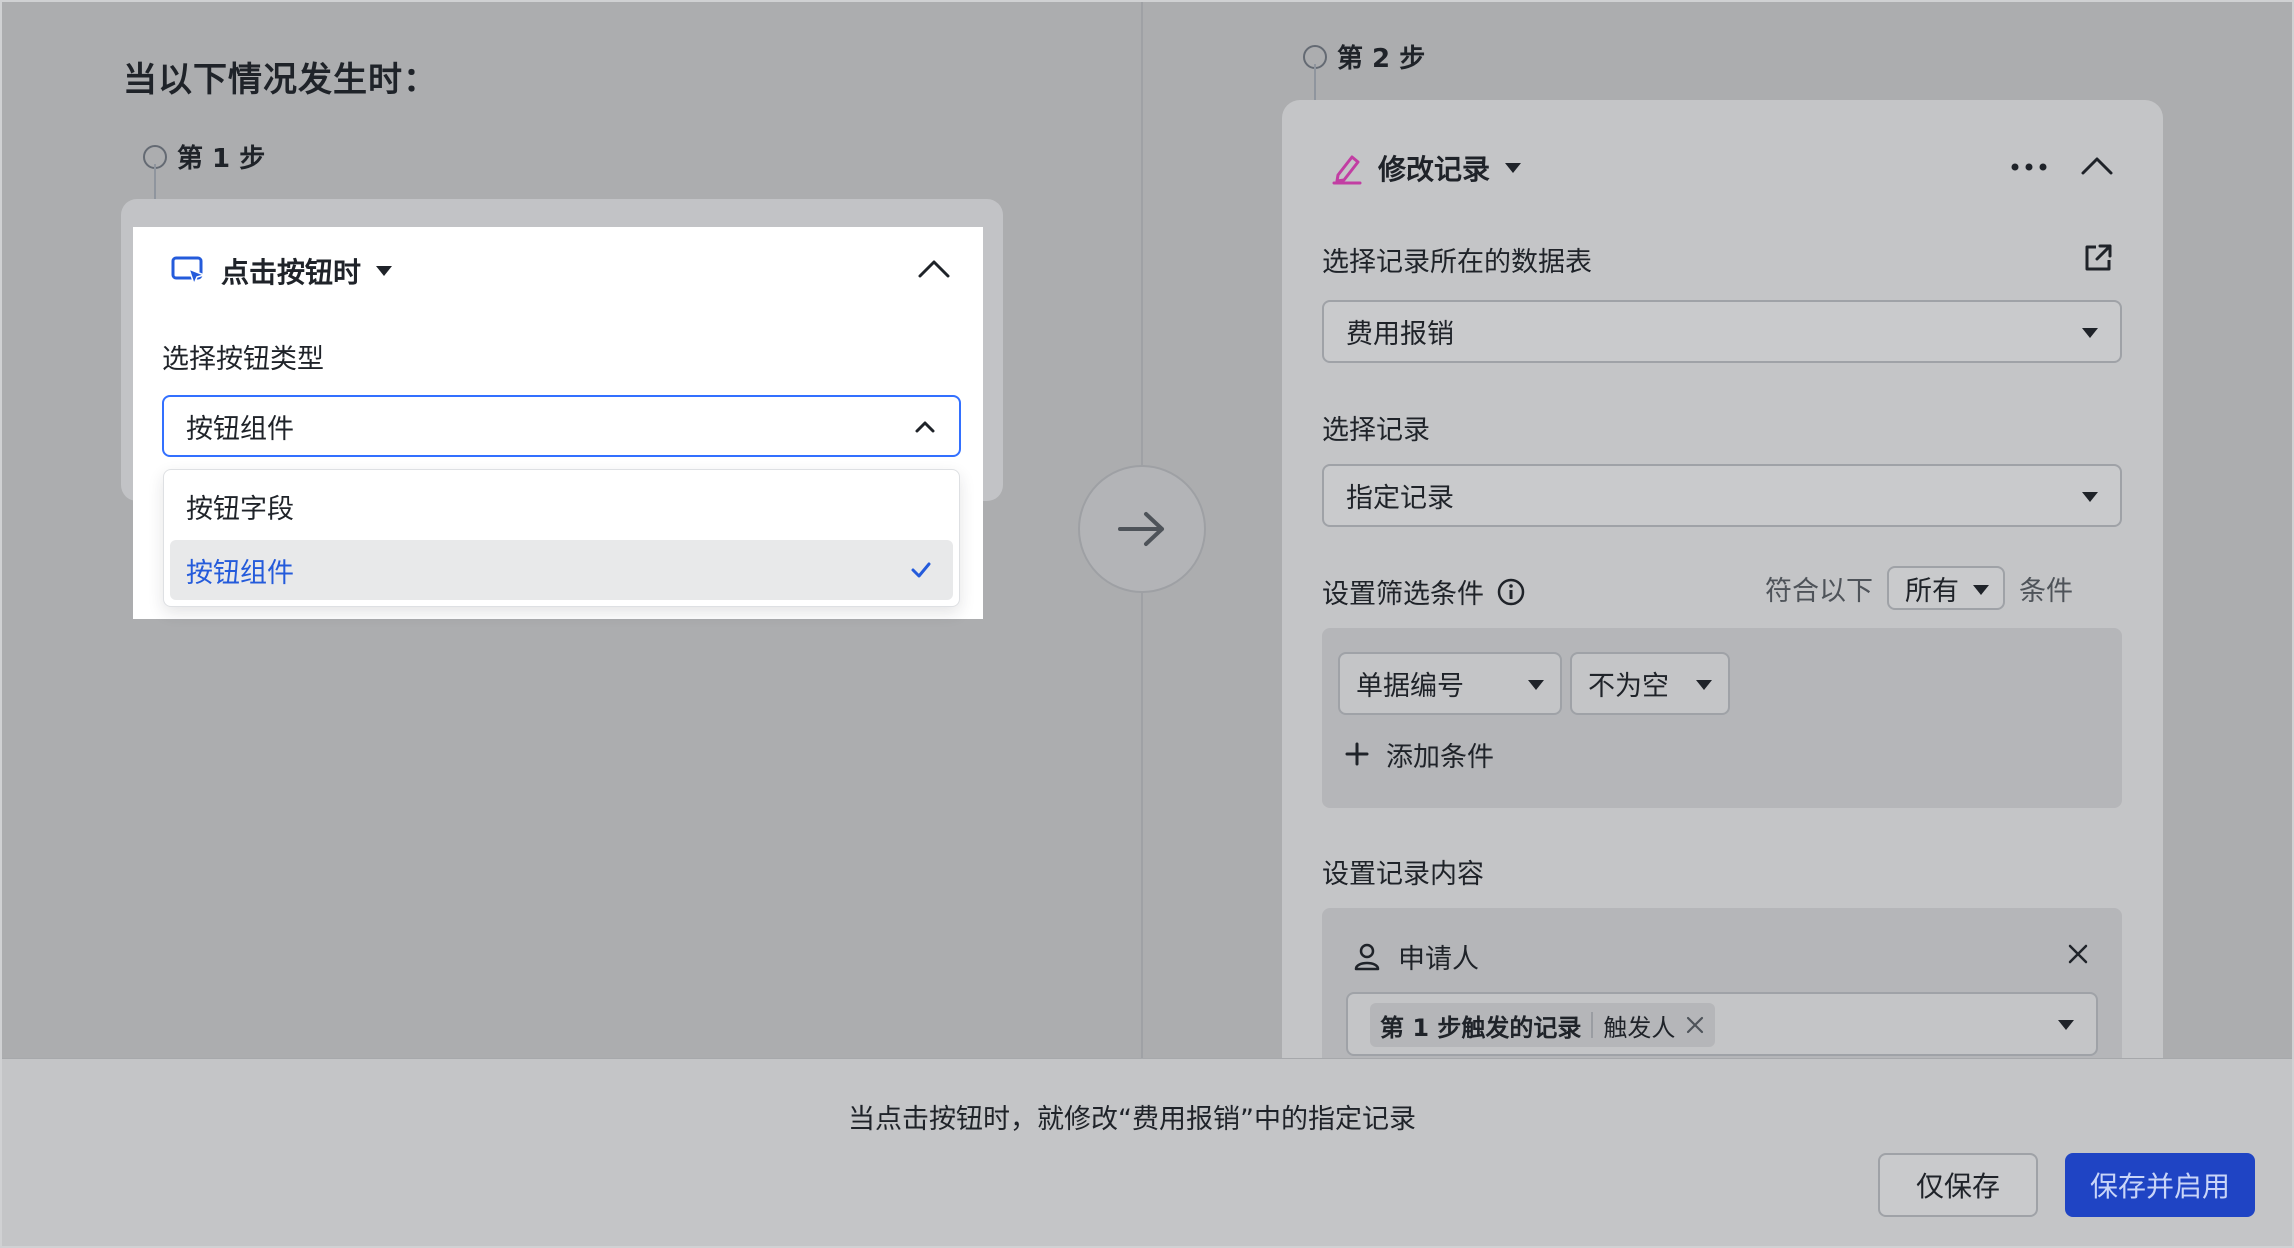 The height and width of the screenshot is (1248, 2294). What do you see at coordinates (1434, 169) in the screenshot?
I see `action-card-title: 修改记录` at bounding box center [1434, 169].